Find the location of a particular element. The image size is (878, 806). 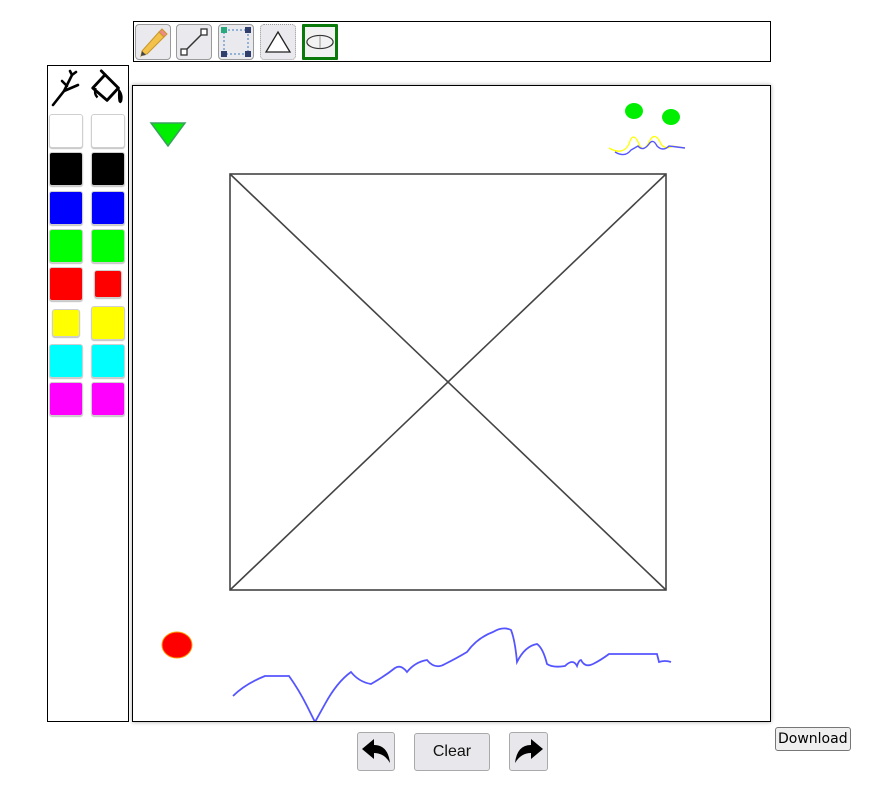

redo-button is located at coordinates (528, 751).